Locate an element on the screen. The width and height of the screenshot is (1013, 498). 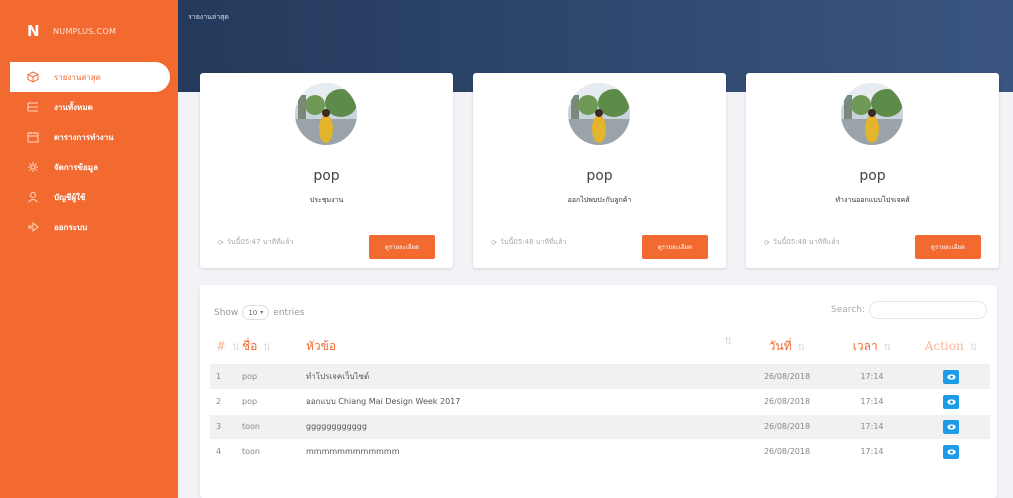
cube-icon is located at coordinates (33, 77).